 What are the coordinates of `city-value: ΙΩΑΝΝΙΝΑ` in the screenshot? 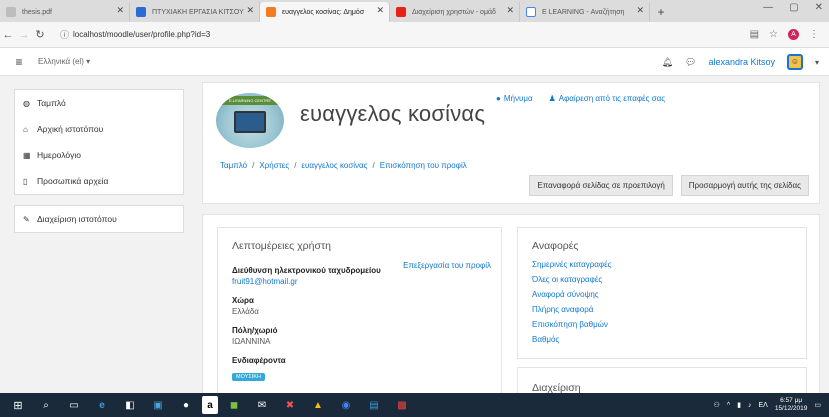 It's located at (251, 341).